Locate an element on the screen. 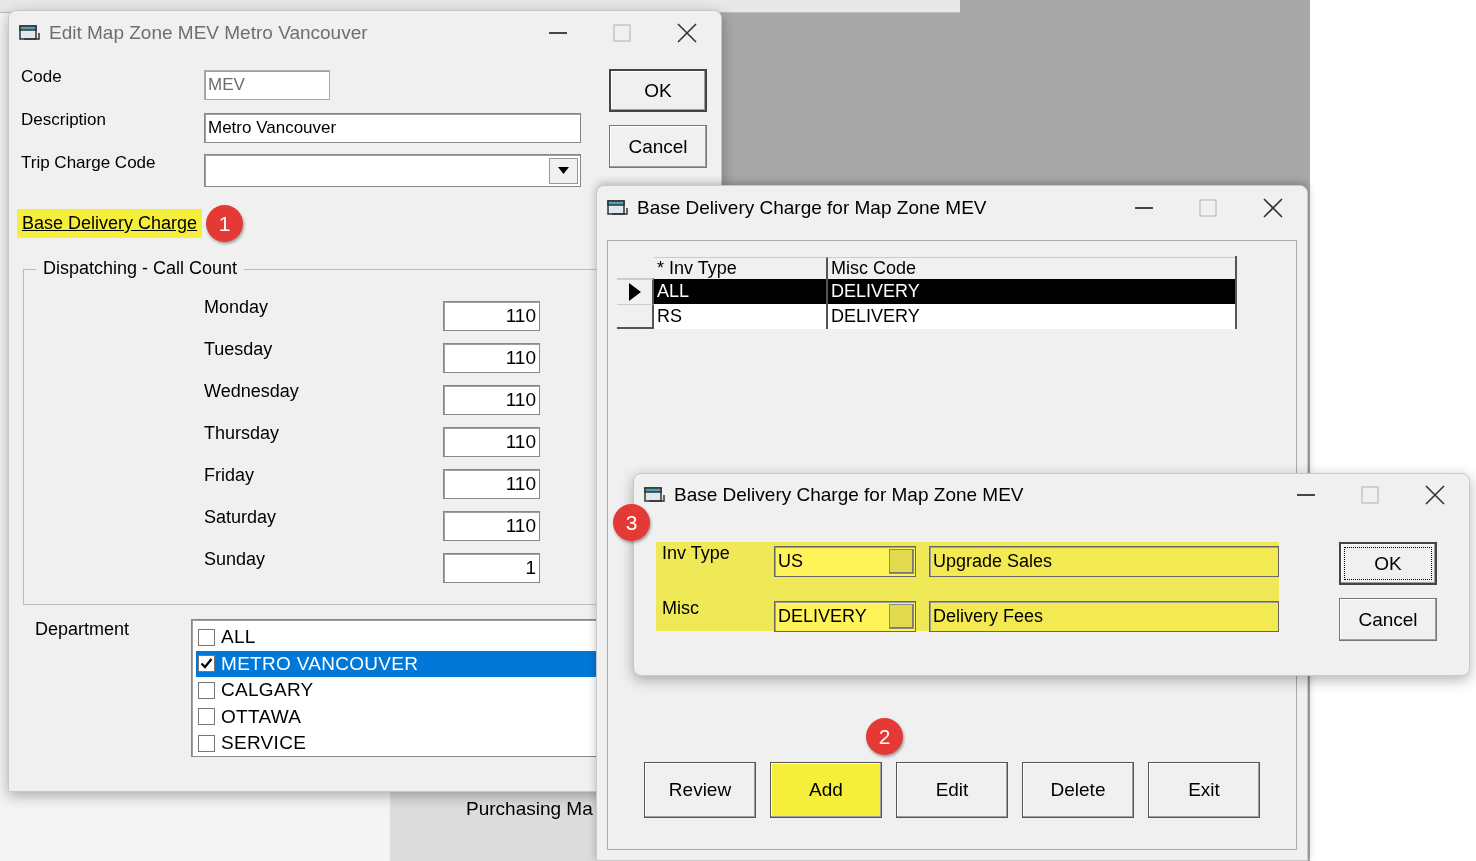 The height and width of the screenshot is (861, 1476). action-button: Edit is located at coordinates (952, 790).